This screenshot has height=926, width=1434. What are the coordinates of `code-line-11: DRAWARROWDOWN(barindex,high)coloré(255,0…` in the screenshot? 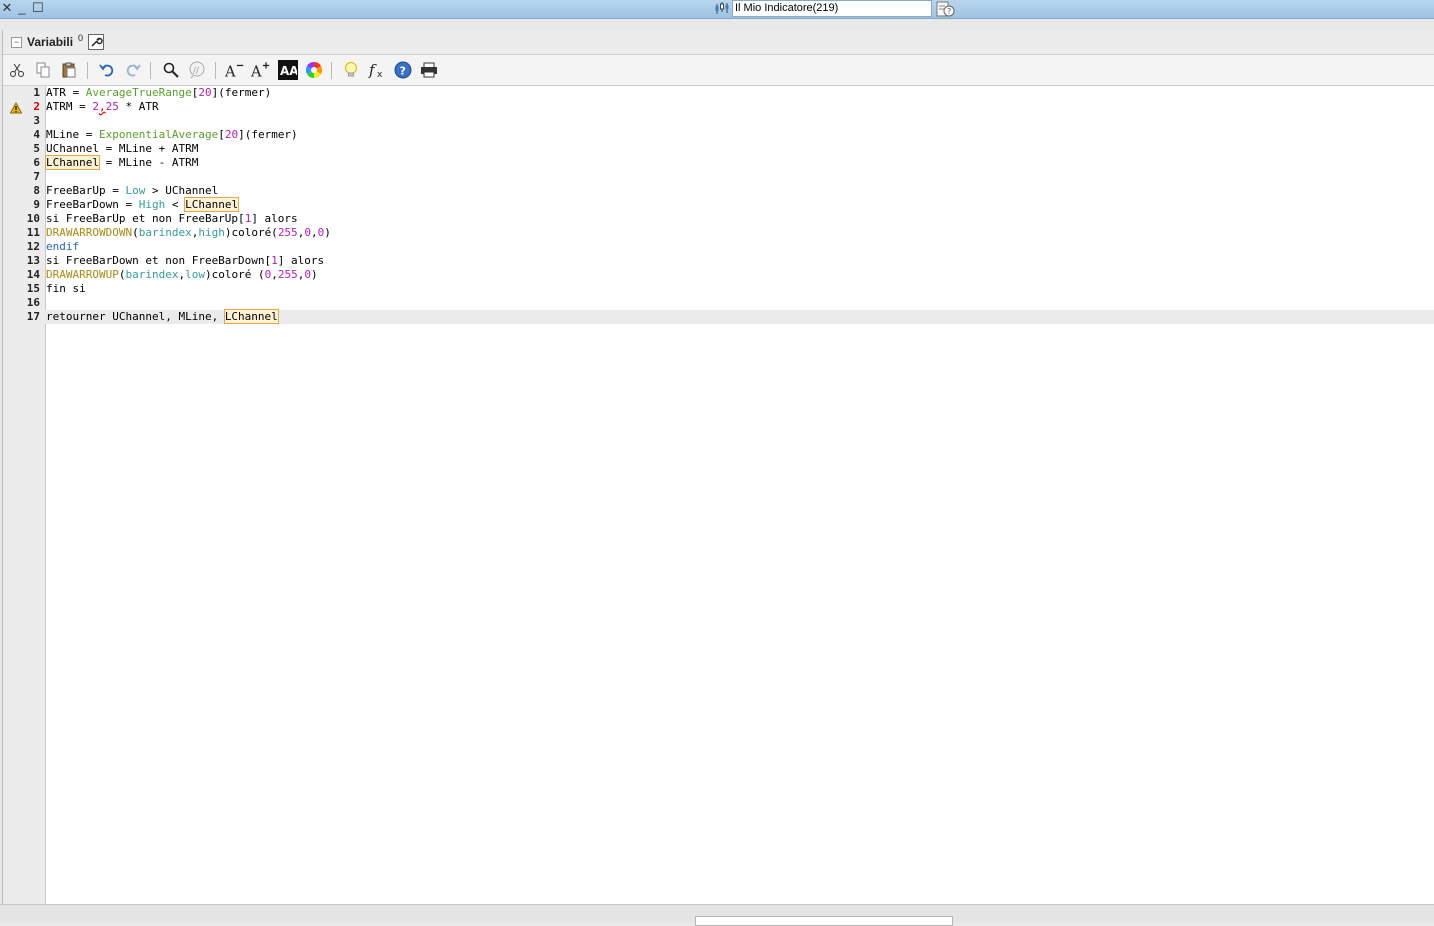 It's located at (739, 233).